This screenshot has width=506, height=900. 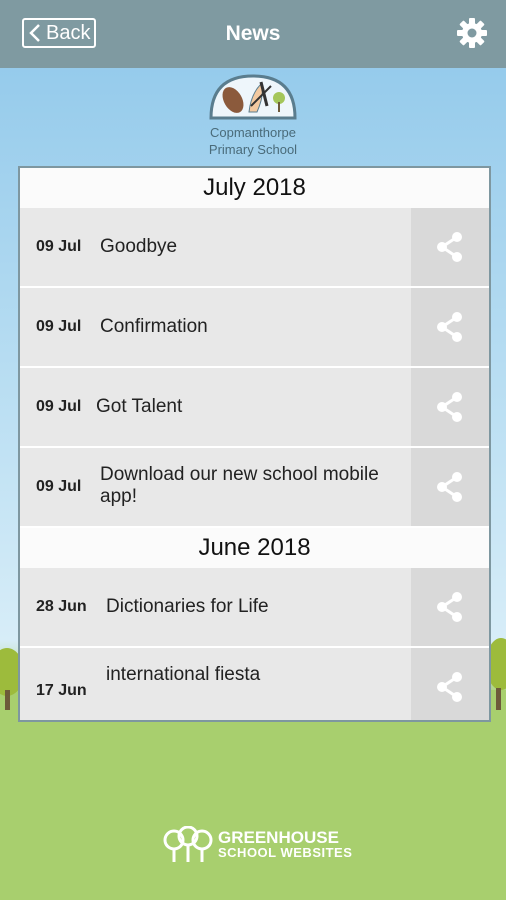 What do you see at coordinates (278, 837) in the screenshot?
I see `footer-brand-line1: GREENHOUSE` at bounding box center [278, 837].